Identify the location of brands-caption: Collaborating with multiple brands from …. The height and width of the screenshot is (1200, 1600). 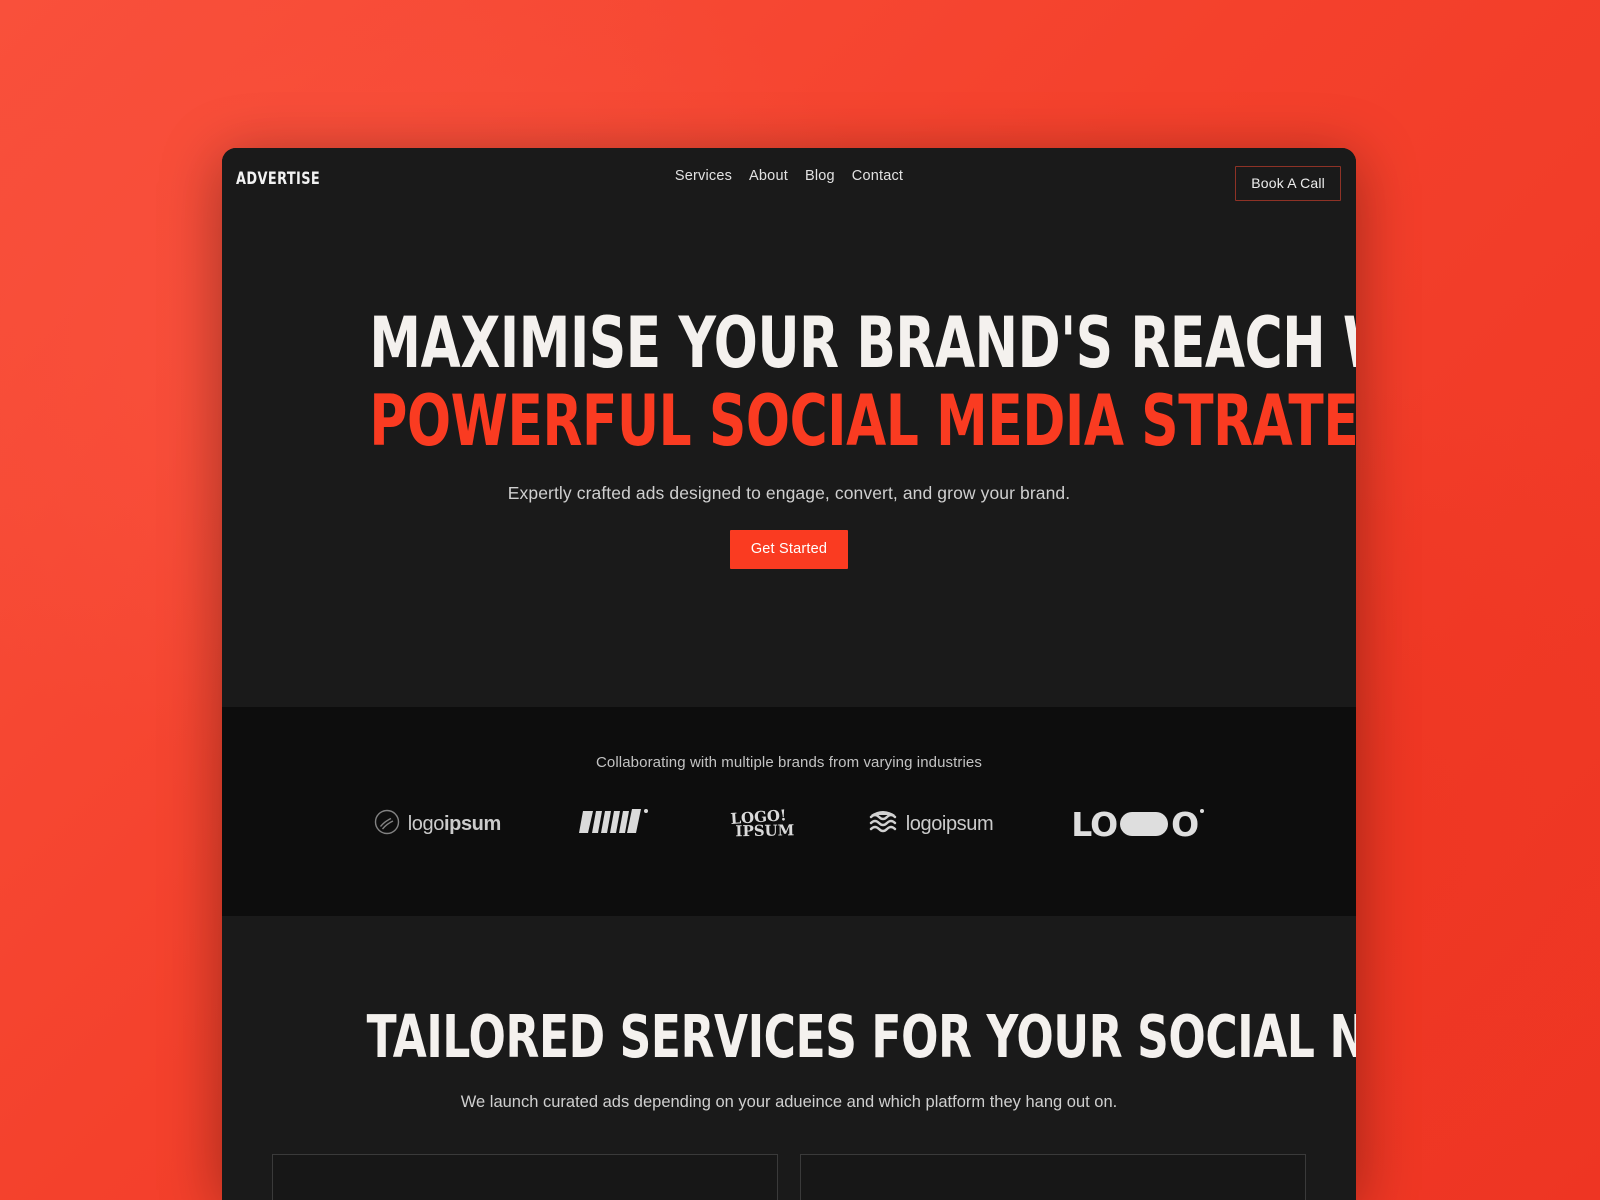
(789, 762).